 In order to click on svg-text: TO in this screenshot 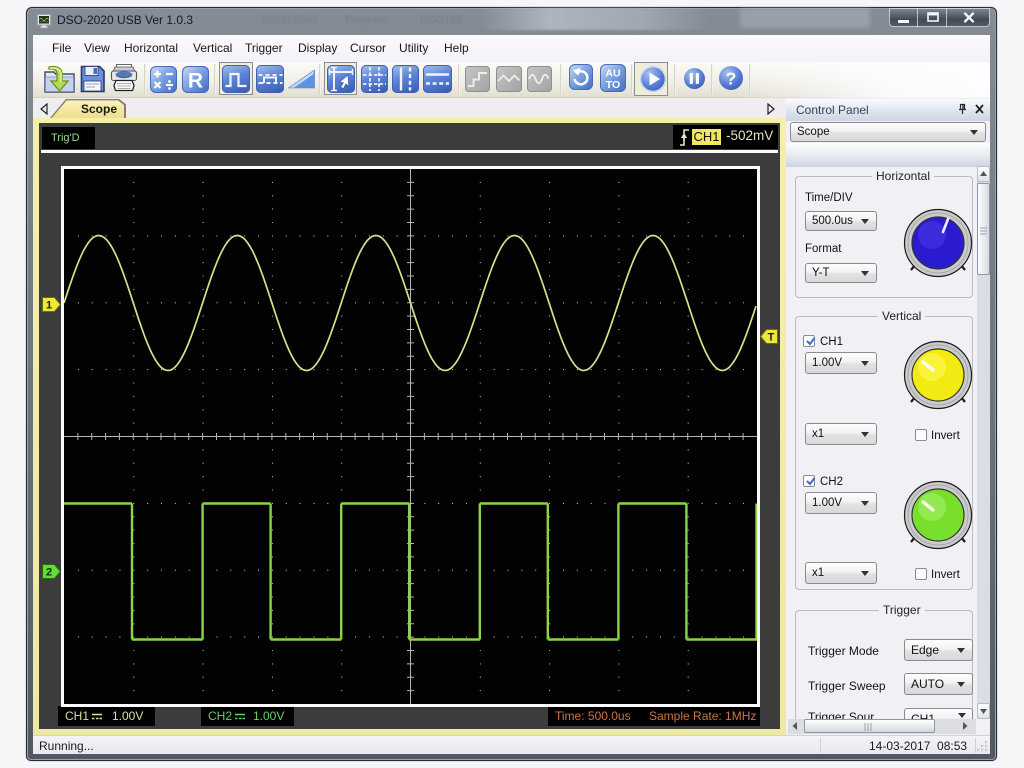, I will do `click(613, 85)`.